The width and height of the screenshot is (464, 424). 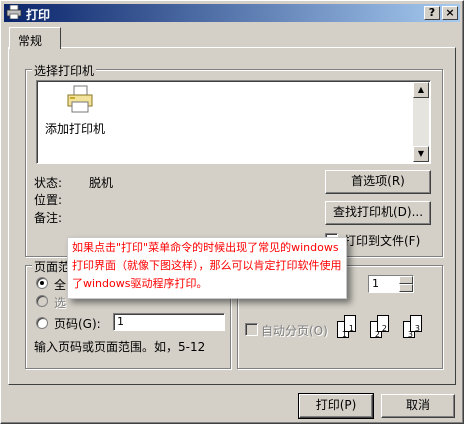 What do you see at coordinates (60, 285) in the screenshot?
I see `range-all-label: 全` at bounding box center [60, 285].